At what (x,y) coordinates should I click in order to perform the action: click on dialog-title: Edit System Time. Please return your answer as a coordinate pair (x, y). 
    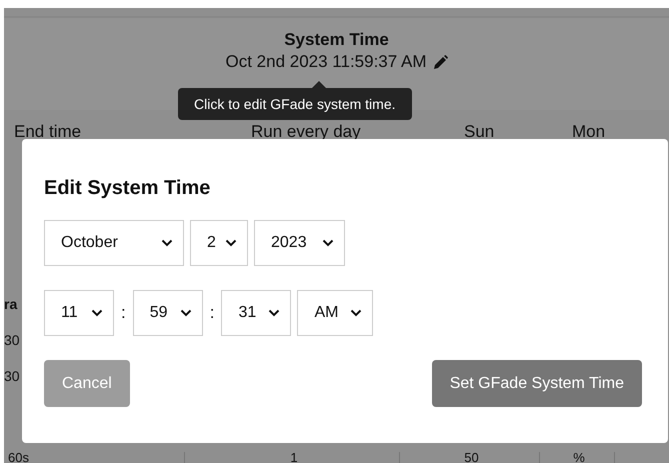
    Looking at the image, I should click on (128, 188).